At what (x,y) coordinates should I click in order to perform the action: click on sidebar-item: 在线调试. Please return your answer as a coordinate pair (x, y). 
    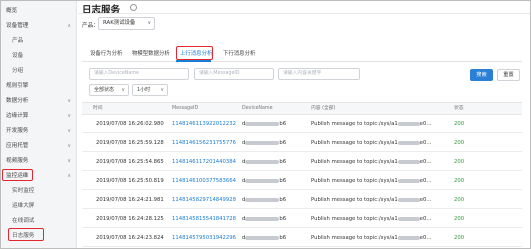
    Looking at the image, I should click on (39, 221).